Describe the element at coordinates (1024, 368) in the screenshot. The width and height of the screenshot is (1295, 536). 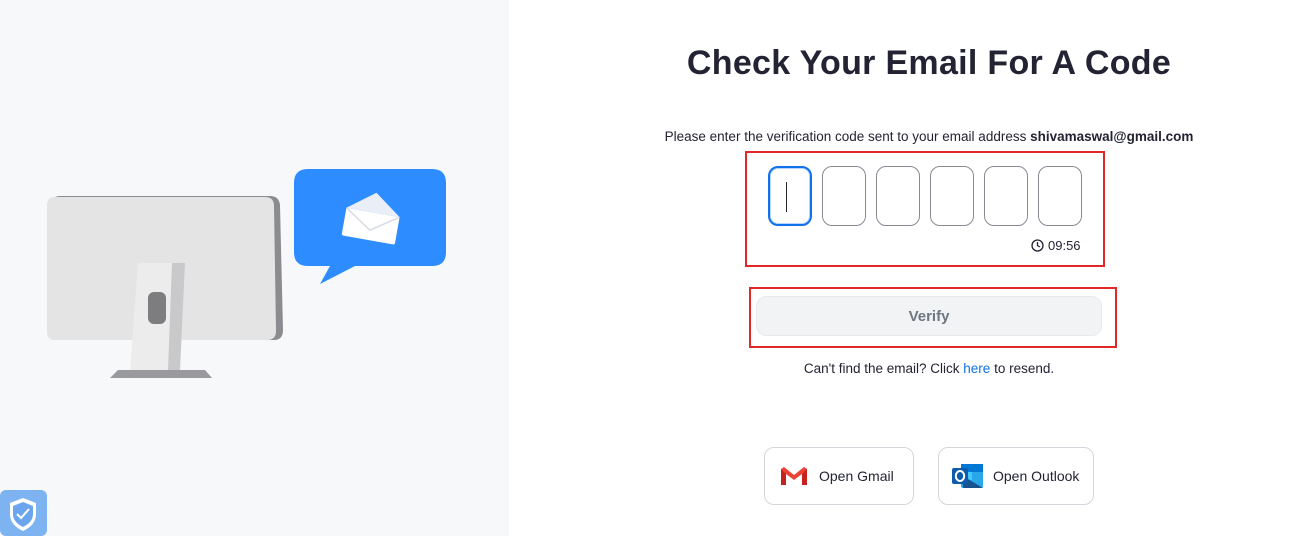
I see `resend-suffix: to resend.` at that location.